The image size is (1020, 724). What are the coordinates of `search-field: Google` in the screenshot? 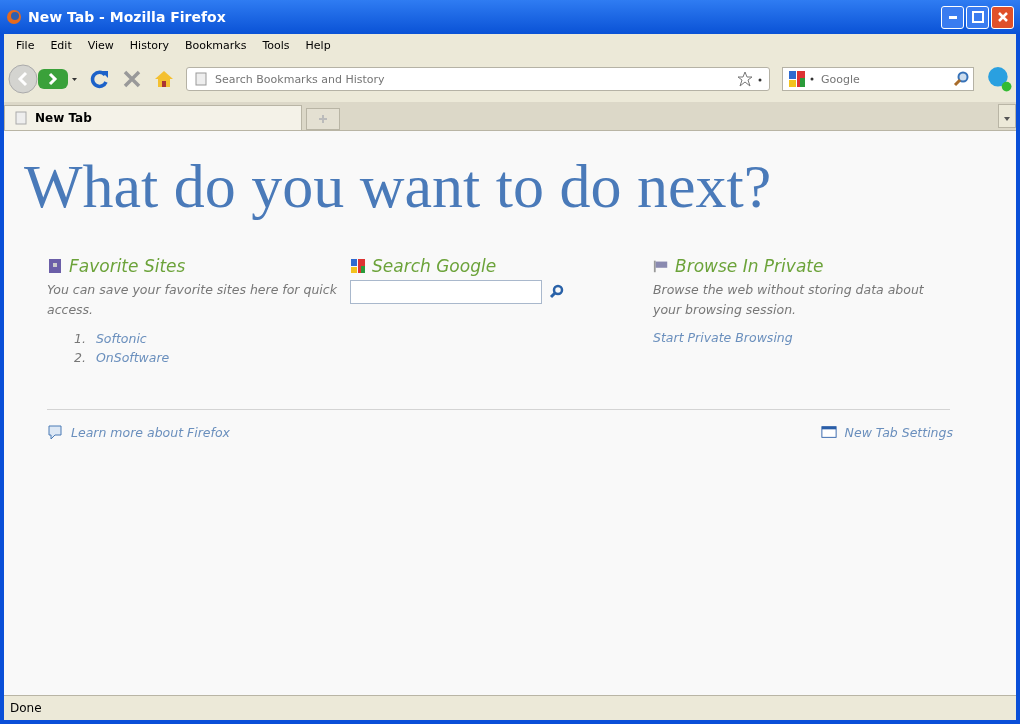 It's located at (885, 79).